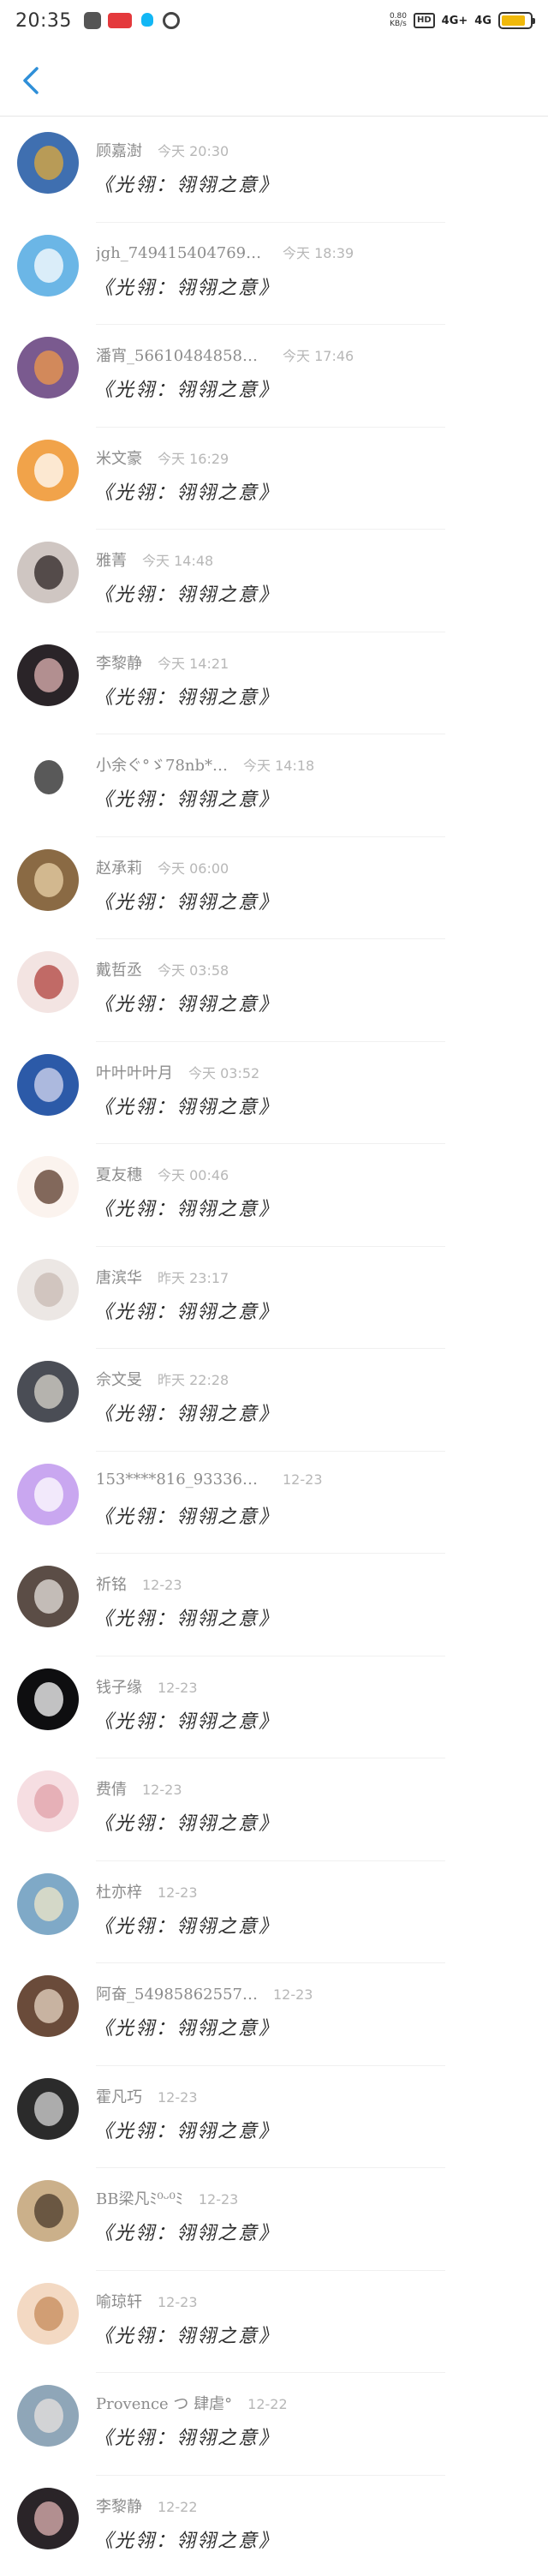  I want to click on timestamp: 今天 03:52, so click(224, 1072).